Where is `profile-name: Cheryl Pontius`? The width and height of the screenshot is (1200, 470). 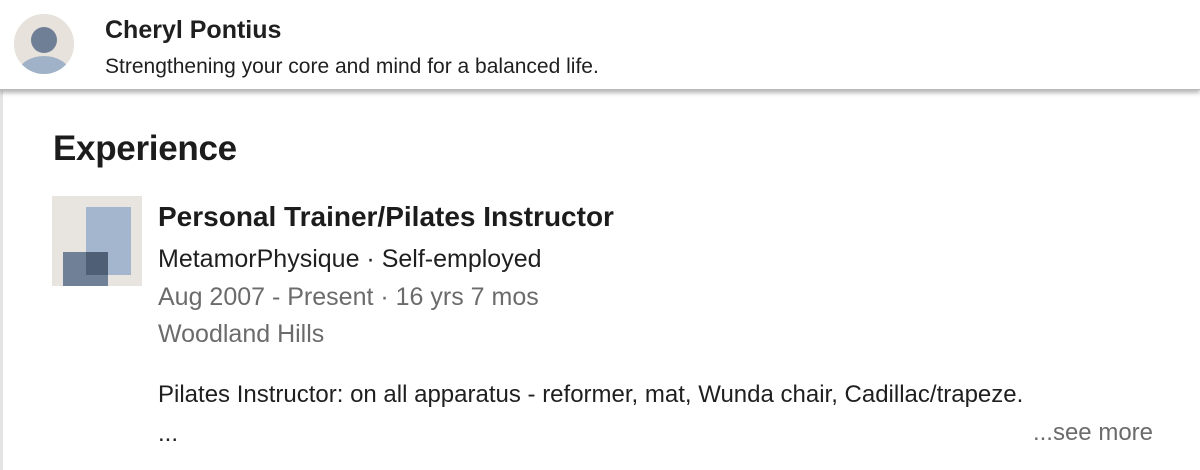
profile-name: Cheryl Pontius is located at coordinates (193, 30).